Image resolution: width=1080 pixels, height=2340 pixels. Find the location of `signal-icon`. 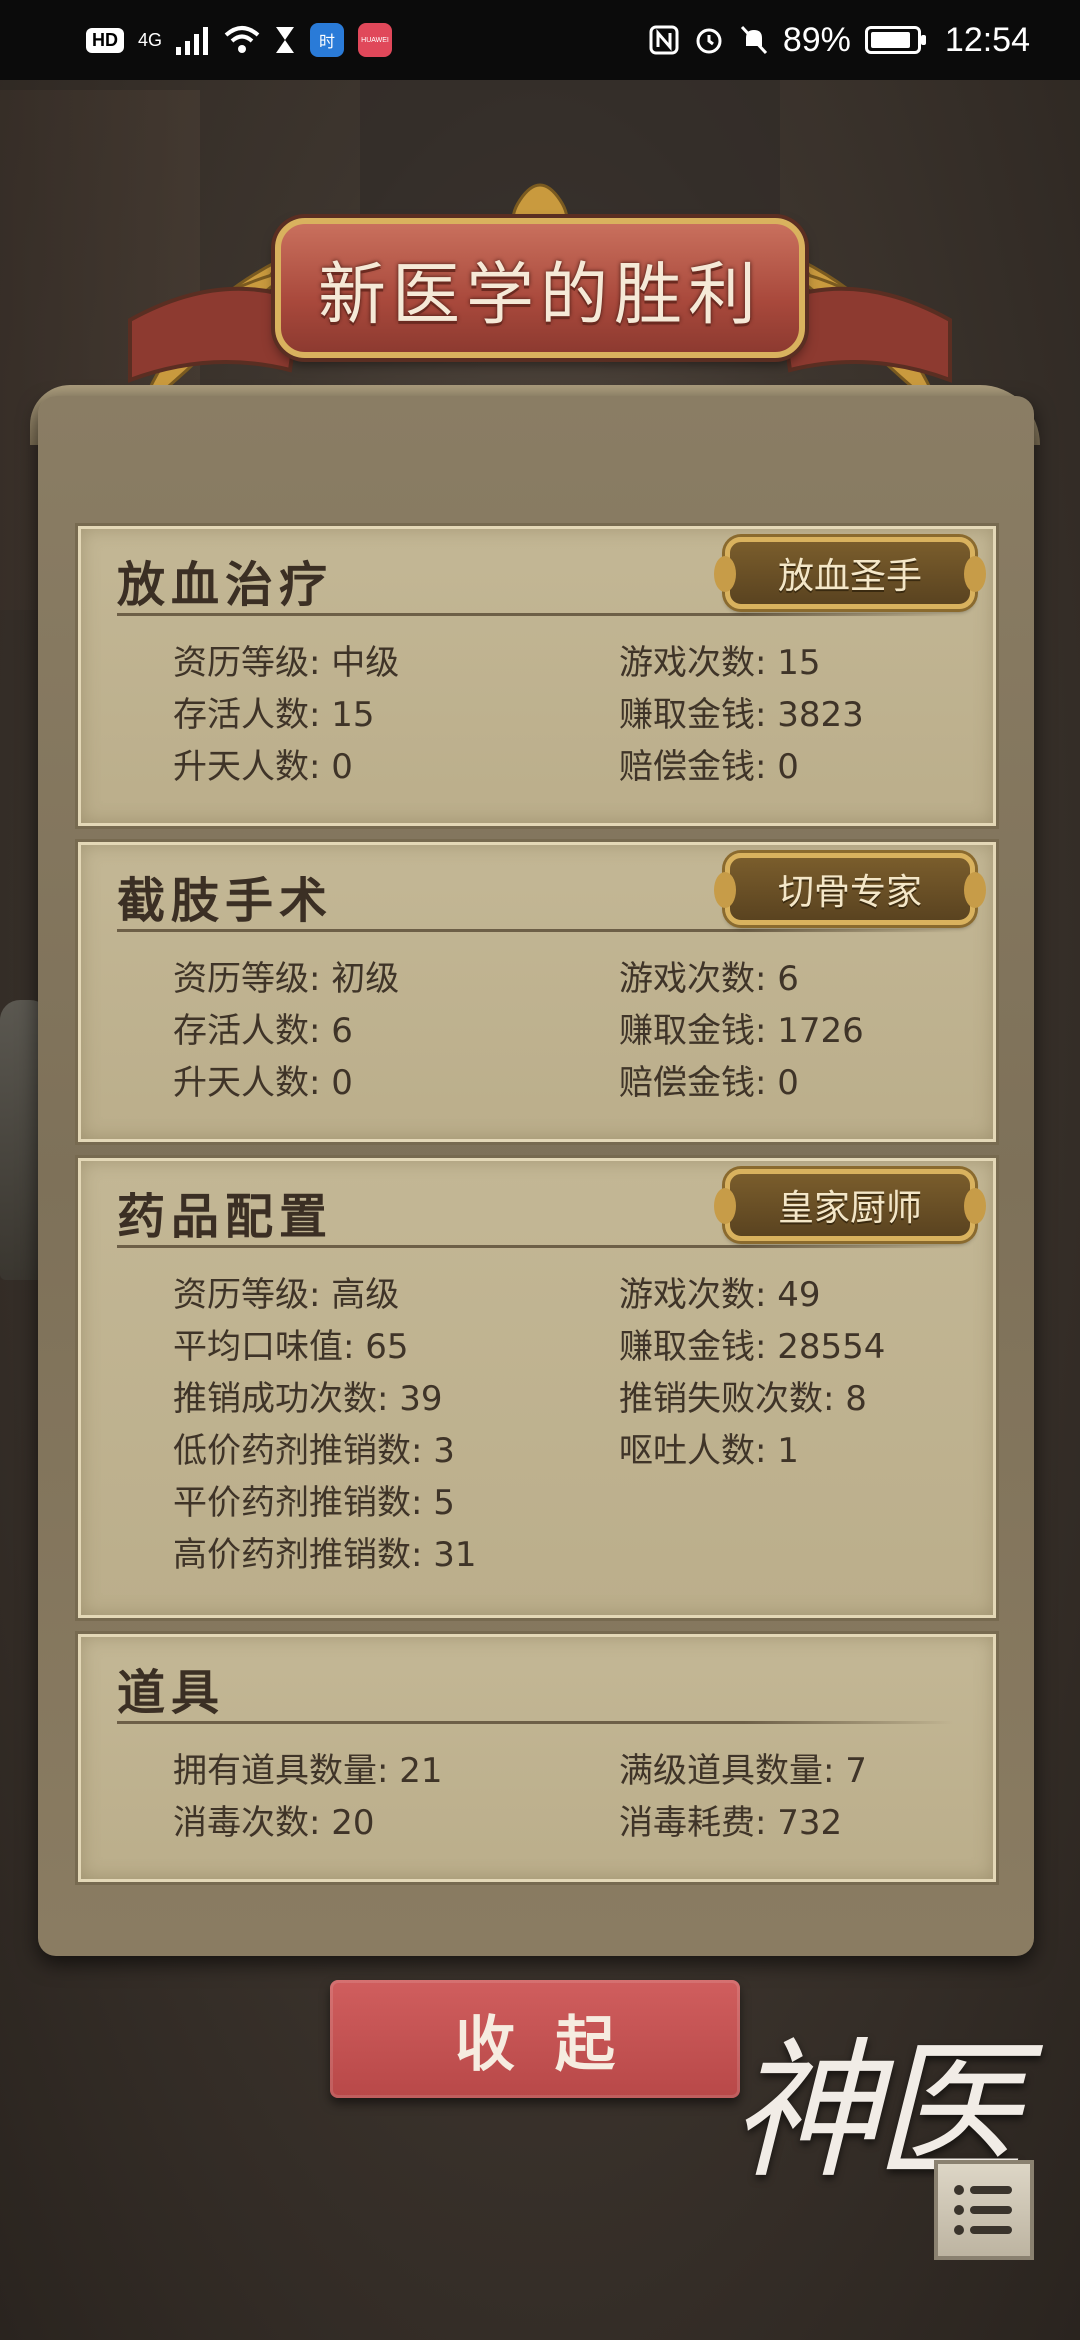

signal-icon is located at coordinates (192, 41).